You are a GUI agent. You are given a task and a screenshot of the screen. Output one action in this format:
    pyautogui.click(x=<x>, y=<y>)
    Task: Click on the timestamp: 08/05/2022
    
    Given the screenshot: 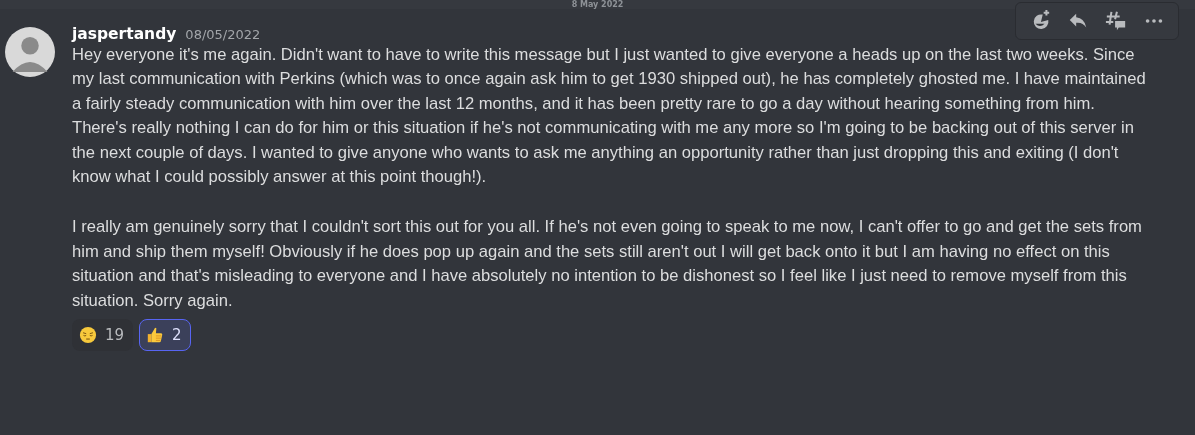 What is the action you would take?
    pyautogui.click(x=223, y=34)
    